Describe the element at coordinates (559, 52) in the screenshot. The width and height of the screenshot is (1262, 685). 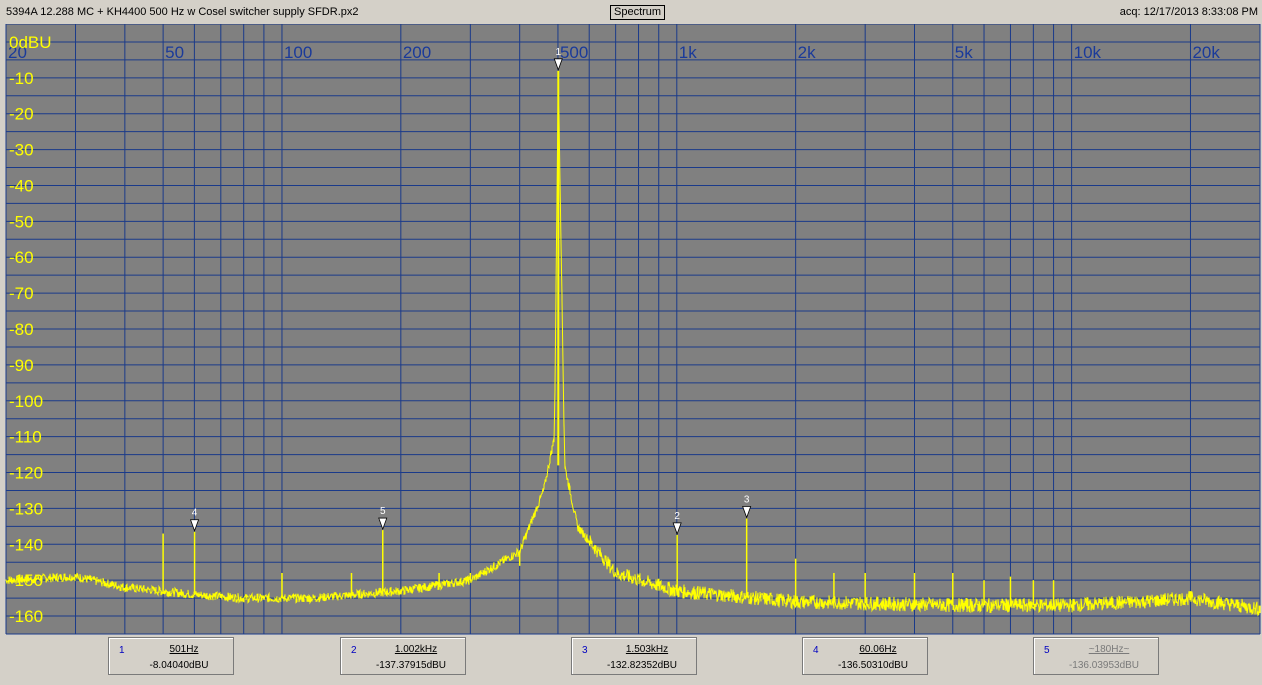
I see `marker-flag-number: 1` at that location.